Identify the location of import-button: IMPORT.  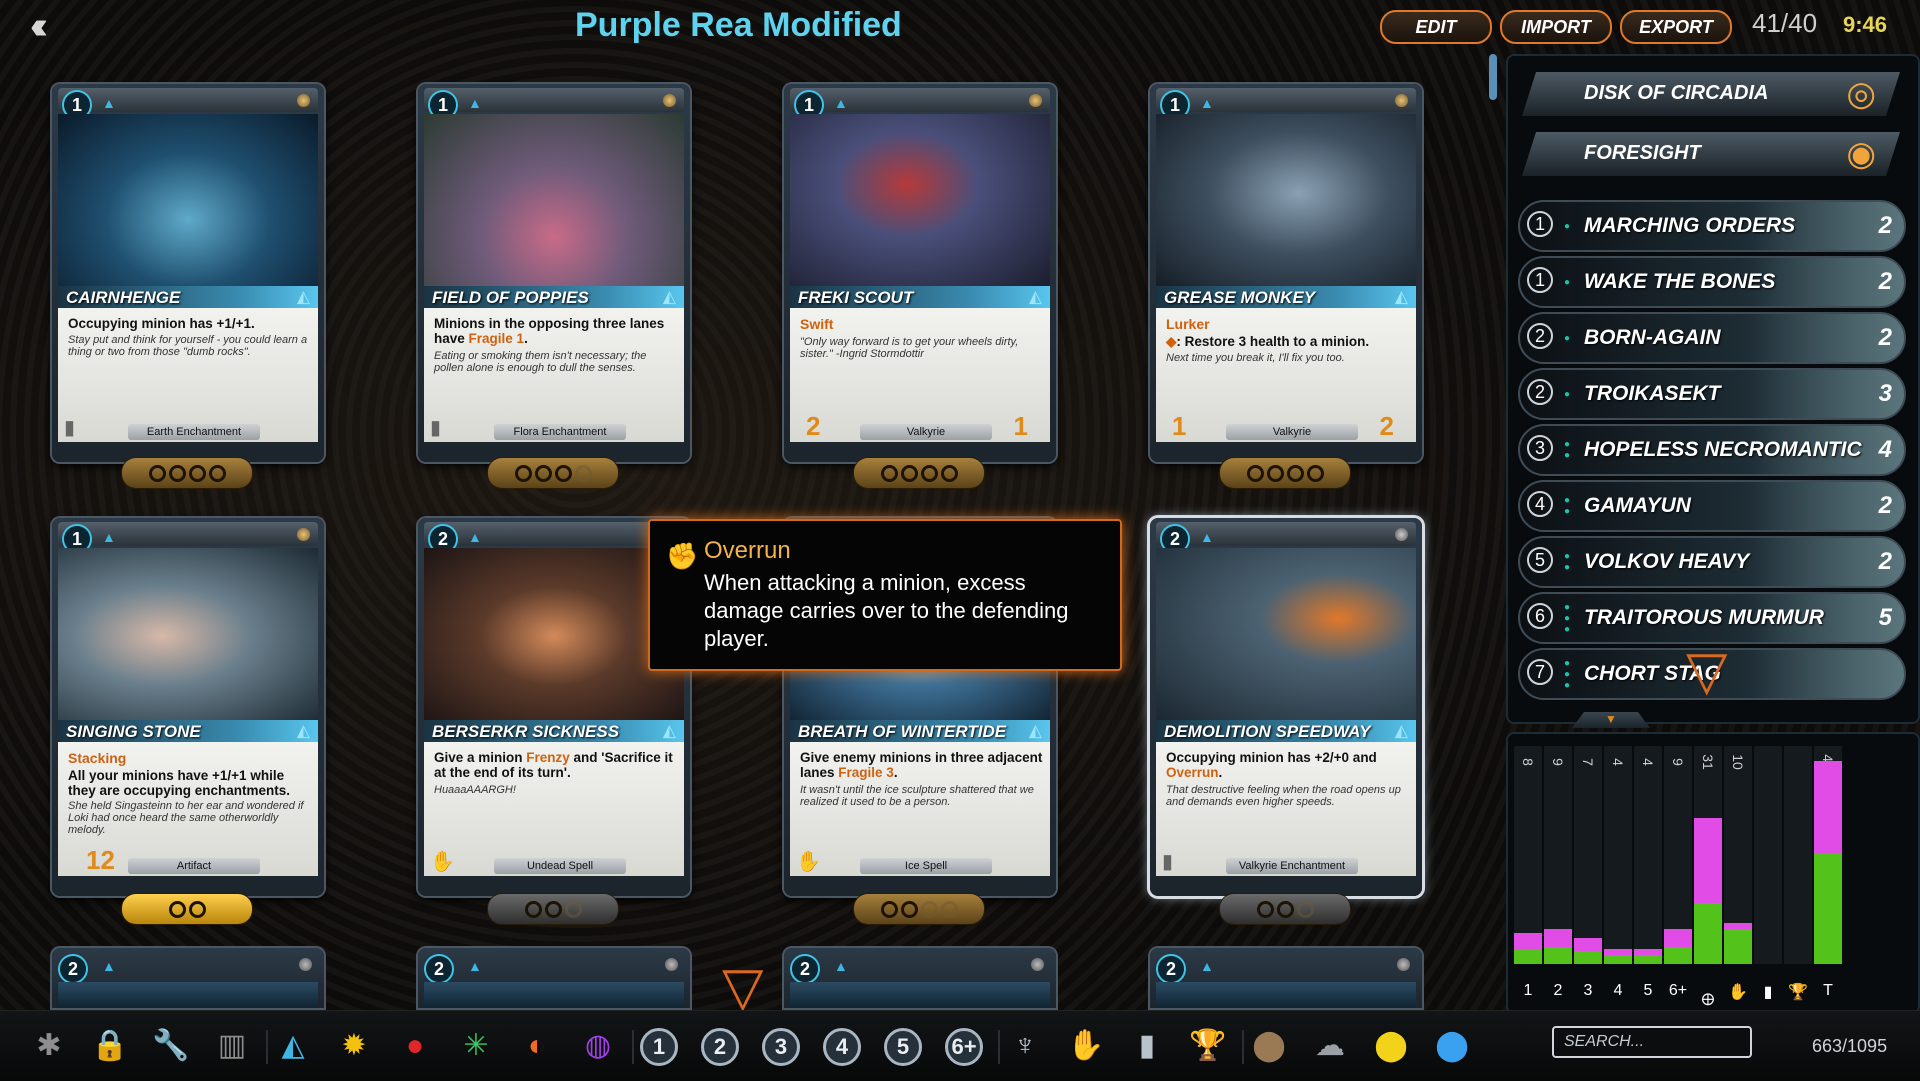
(1556, 27).